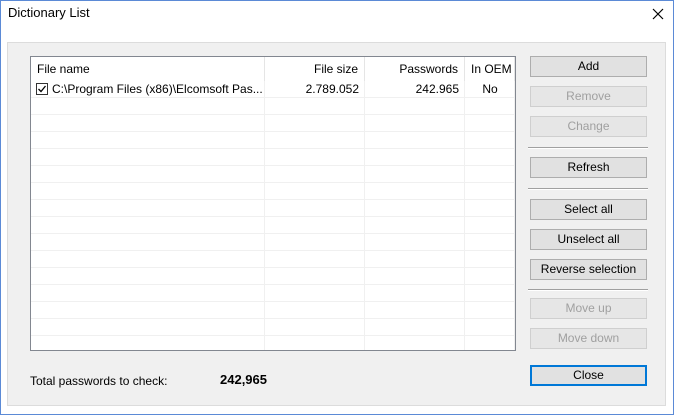 The image size is (674, 415). Describe the element at coordinates (437, 89) in the screenshot. I see `passwords-cell: 242.965` at that location.